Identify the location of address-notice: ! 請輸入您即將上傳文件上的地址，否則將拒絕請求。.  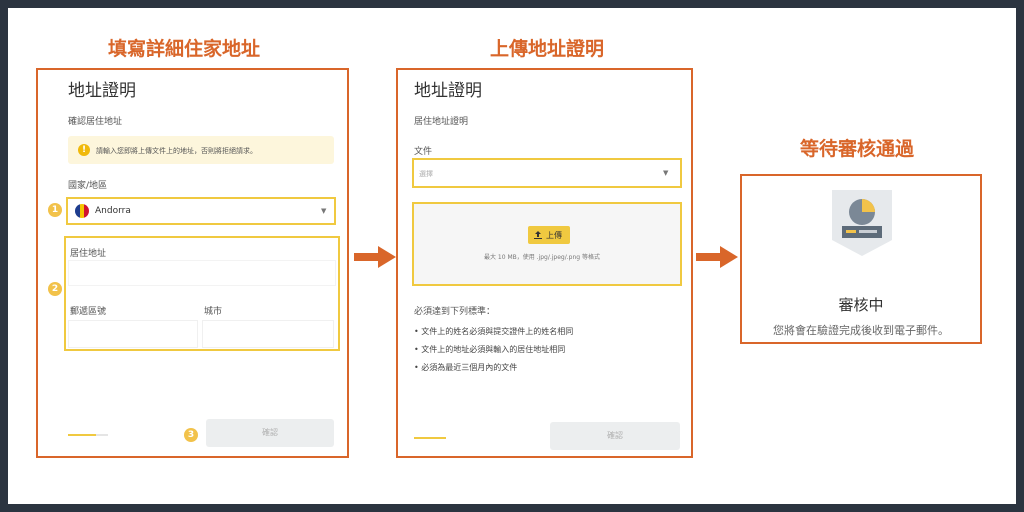
(201, 150).